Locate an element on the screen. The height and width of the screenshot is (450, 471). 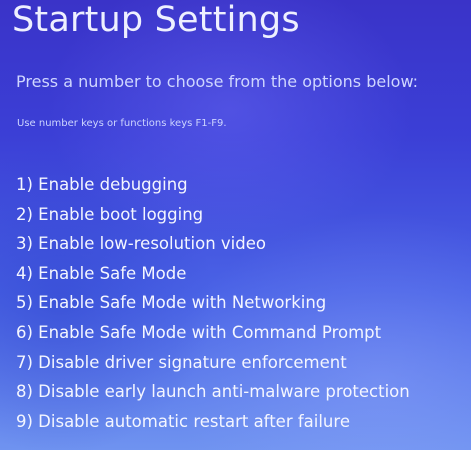
option-disable-driver-signature: 7) Disable driver signature enforcement is located at coordinates (213, 363).